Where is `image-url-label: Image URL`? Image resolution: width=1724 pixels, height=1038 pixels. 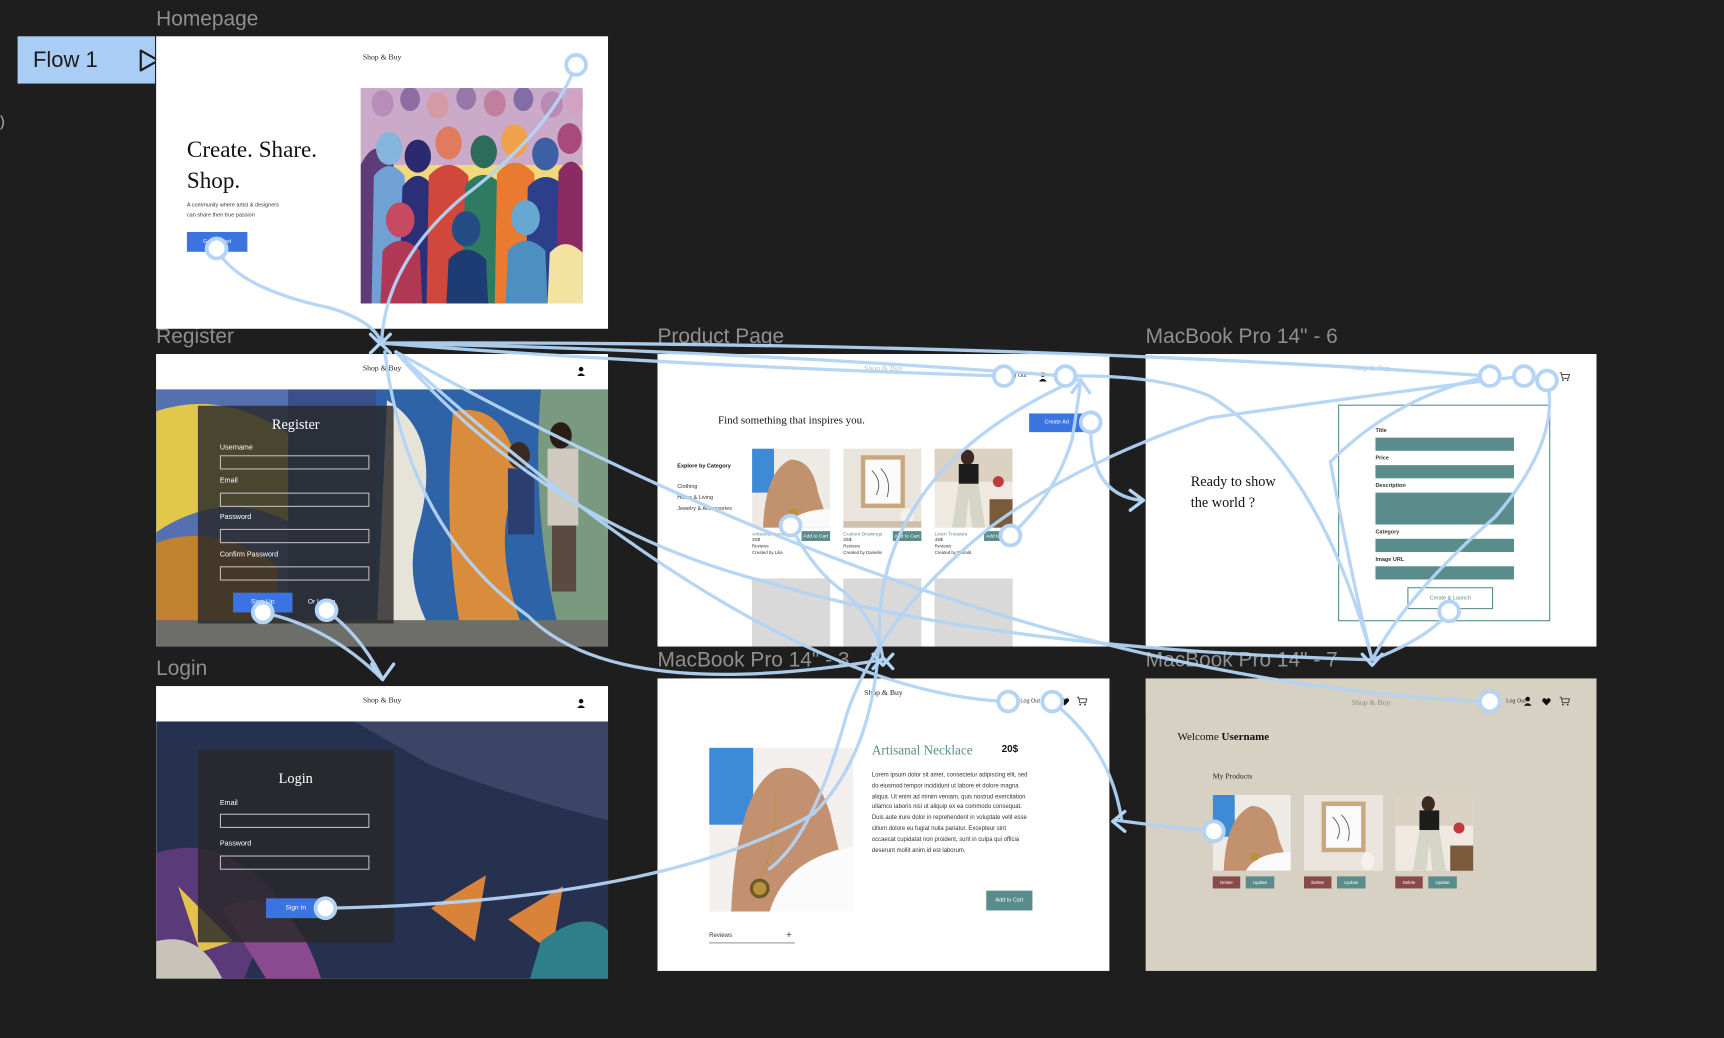 image-url-label: Image URL is located at coordinates (1390, 559).